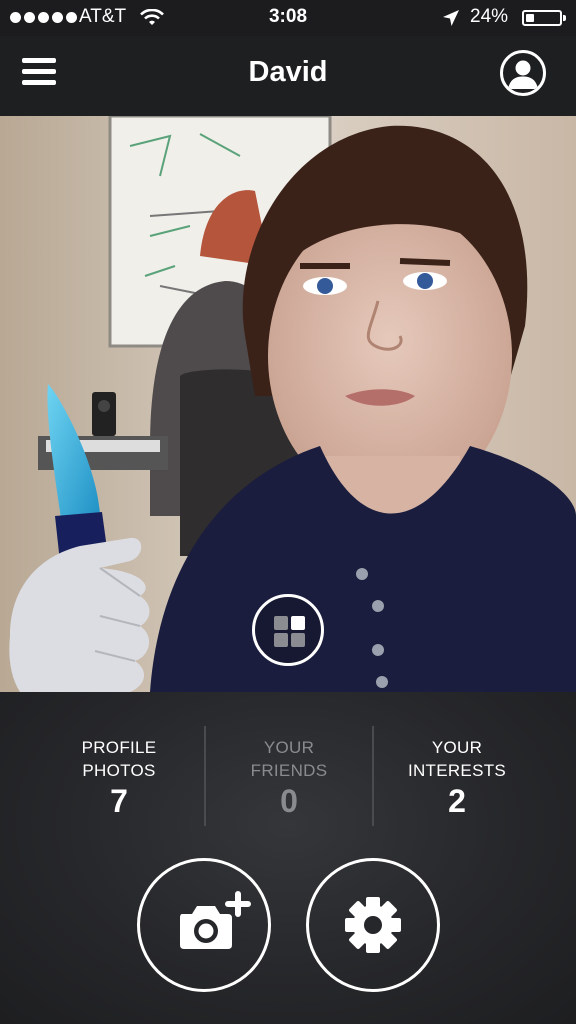  Describe the element at coordinates (119, 747) in the screenshot. I see `stat-label-line1: PROFILE` at that location.